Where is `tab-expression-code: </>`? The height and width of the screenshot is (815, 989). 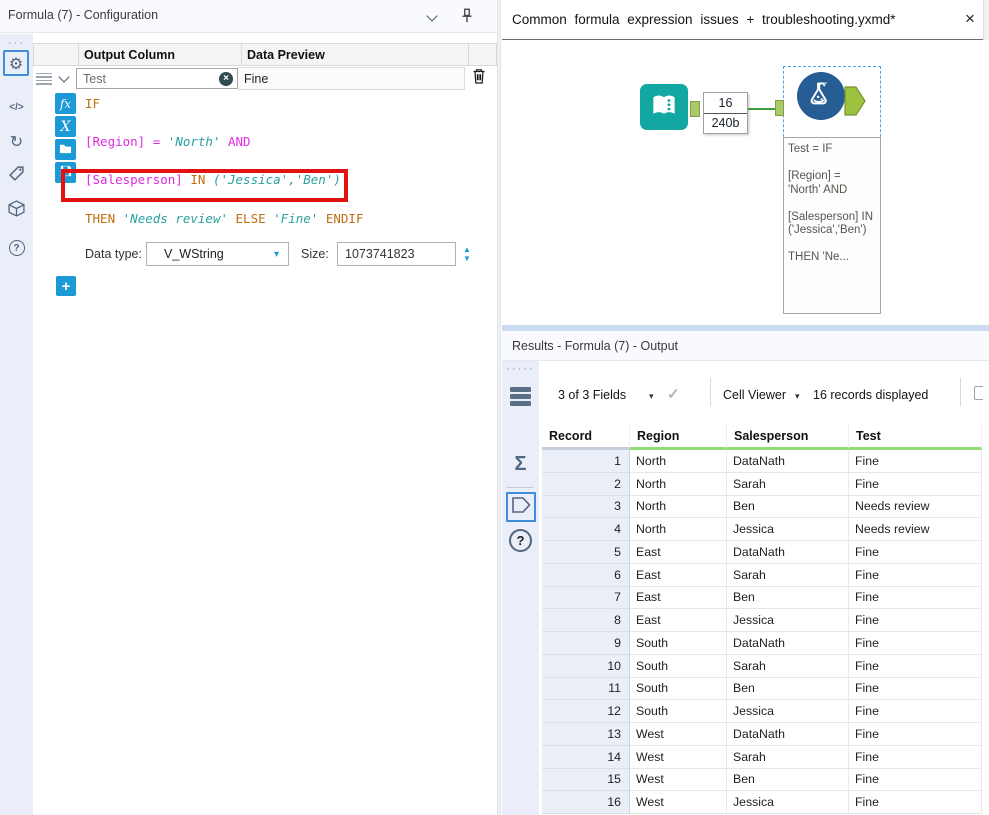
tab-expression-code: </> is located at coordinates (16, 107).